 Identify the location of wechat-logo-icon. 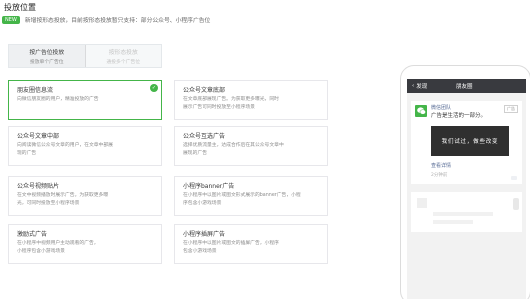
(421, 111).